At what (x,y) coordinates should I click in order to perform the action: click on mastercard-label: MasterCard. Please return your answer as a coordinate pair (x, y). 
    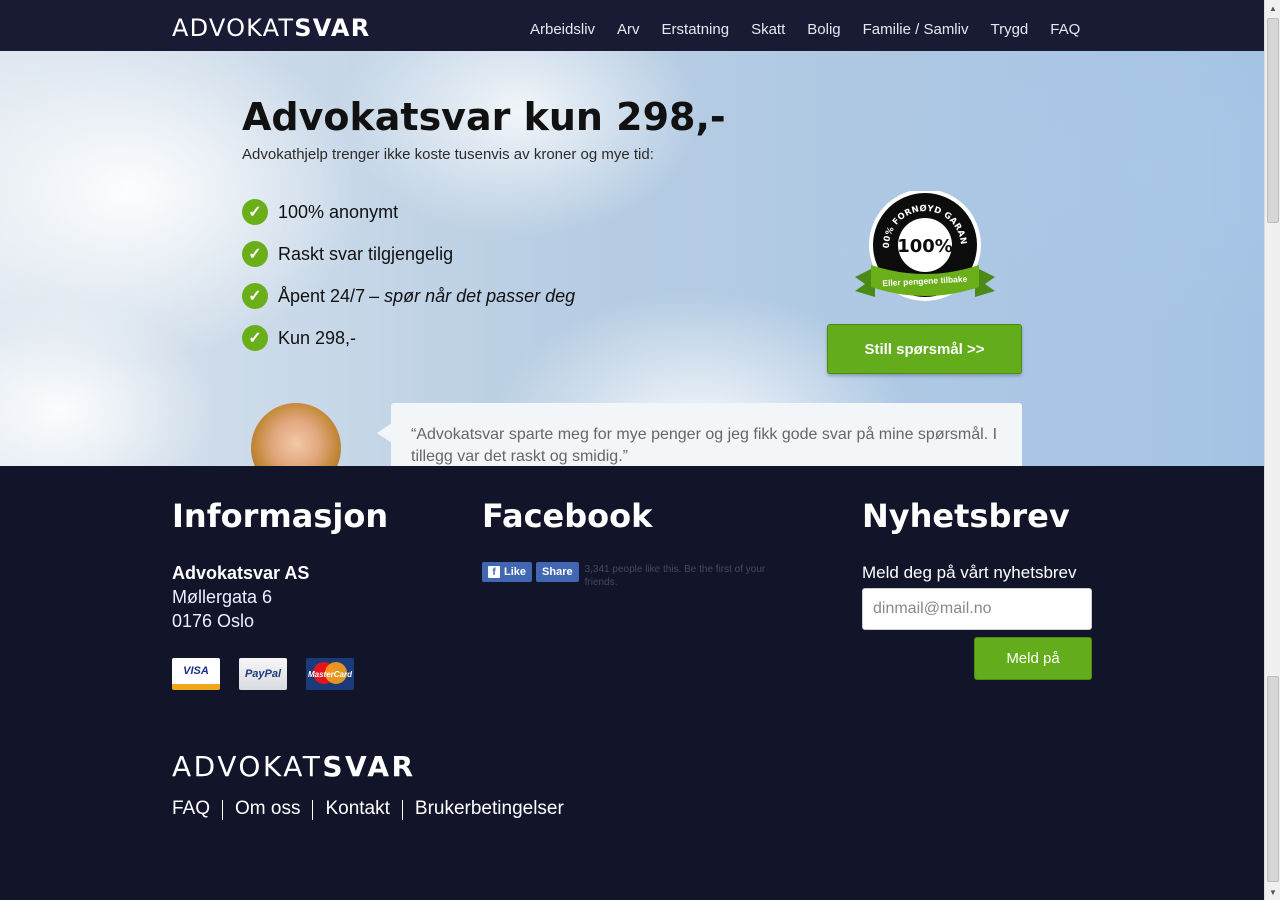
    Looking at the image, I should click on (329, 674).